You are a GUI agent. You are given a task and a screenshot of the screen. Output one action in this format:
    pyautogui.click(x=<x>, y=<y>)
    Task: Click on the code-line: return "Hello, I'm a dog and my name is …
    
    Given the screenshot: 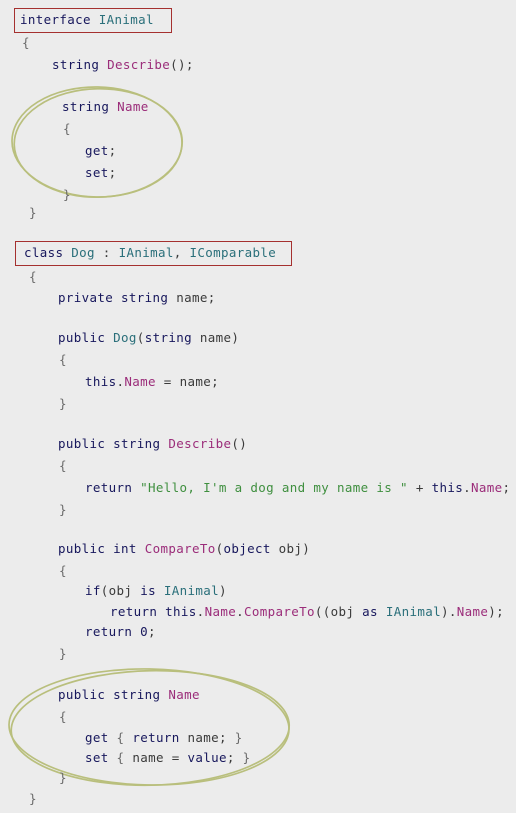 What is the action you would take?
    pyautogui.click(x=297, y=488)
    